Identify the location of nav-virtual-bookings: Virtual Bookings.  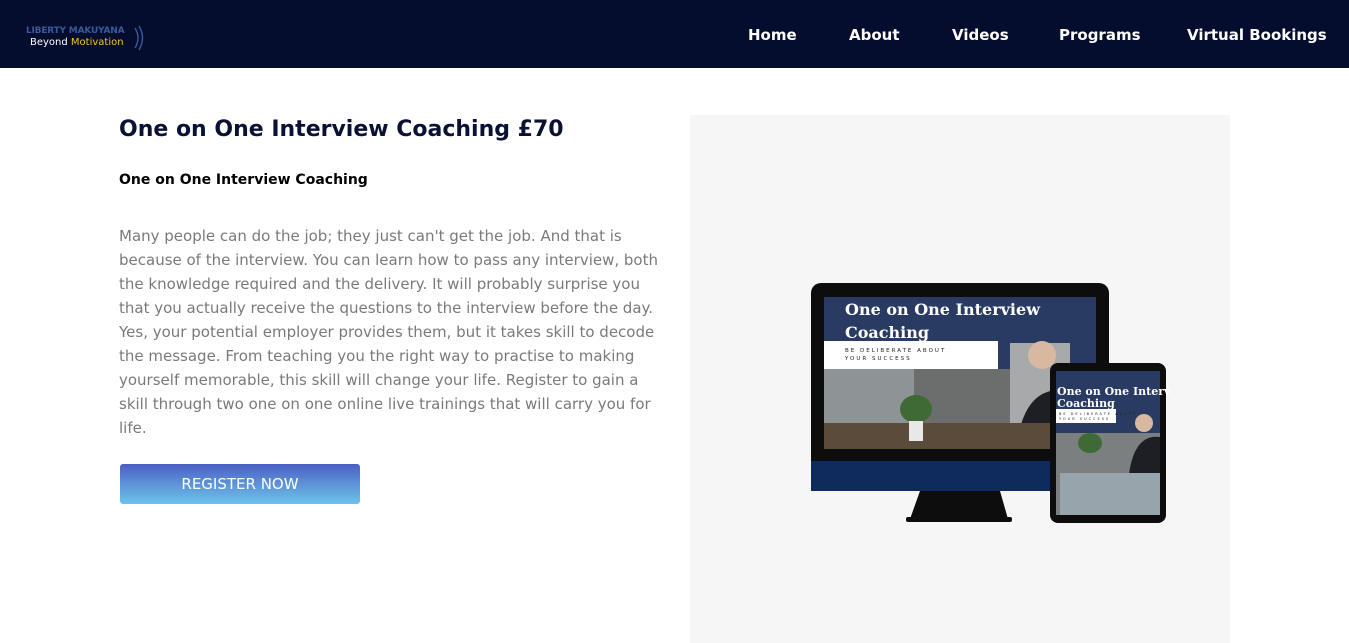
(1257, 35).